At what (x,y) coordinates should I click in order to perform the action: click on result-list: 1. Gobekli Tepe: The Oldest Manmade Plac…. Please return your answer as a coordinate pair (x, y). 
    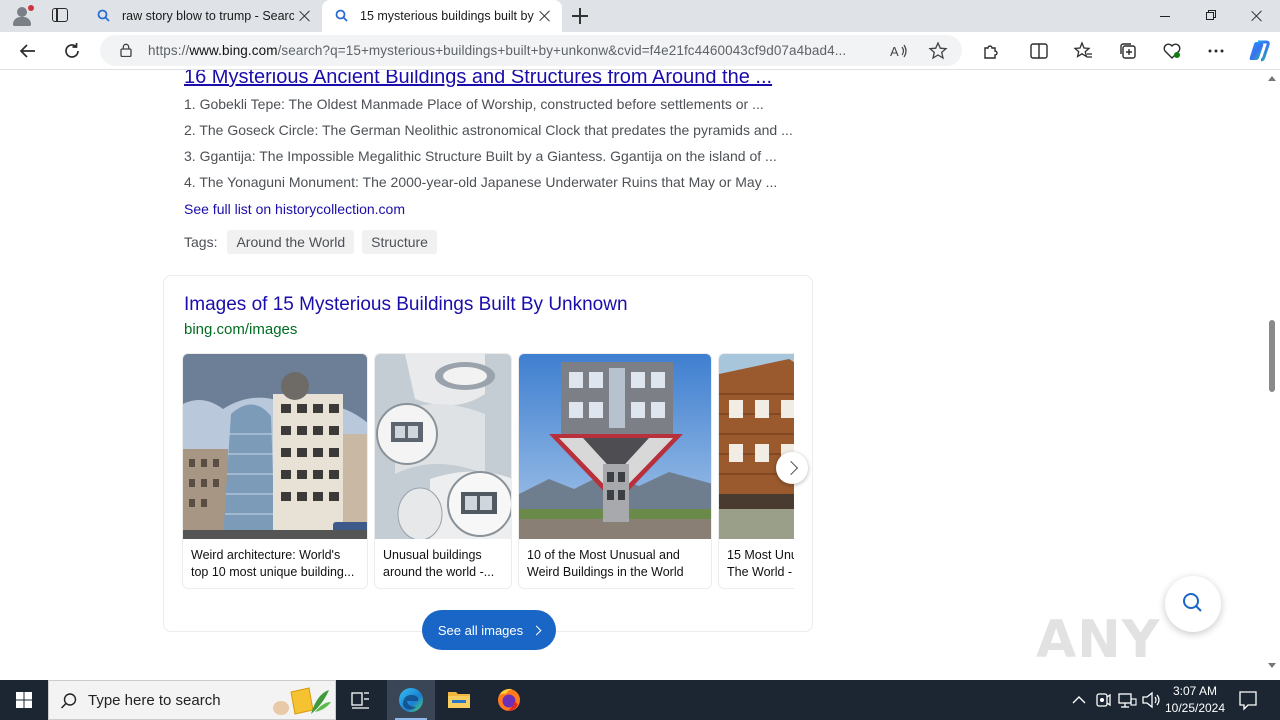
    Looking at the image, I should click on (488, 148).